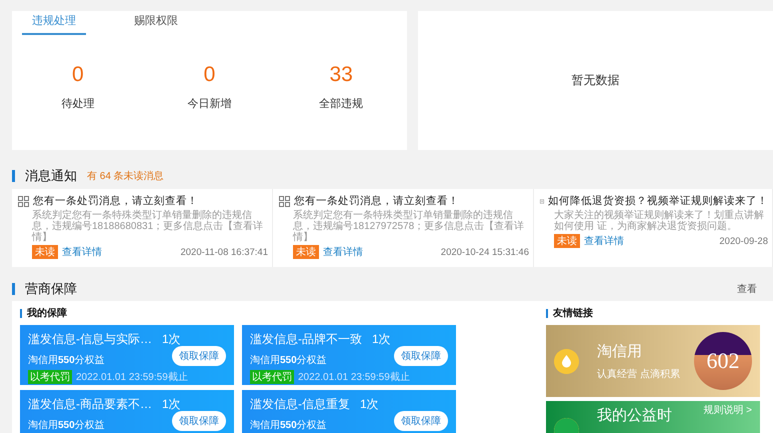  Describe the element at coordinates (54, 24) in the screenshot. I see `panel-tab: 违规处理` at that location.